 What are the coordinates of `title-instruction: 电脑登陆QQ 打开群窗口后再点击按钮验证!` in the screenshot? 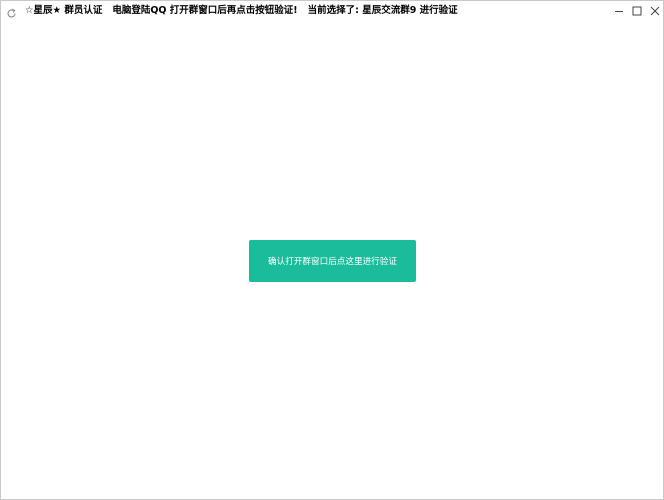 It's located at (205, 10).